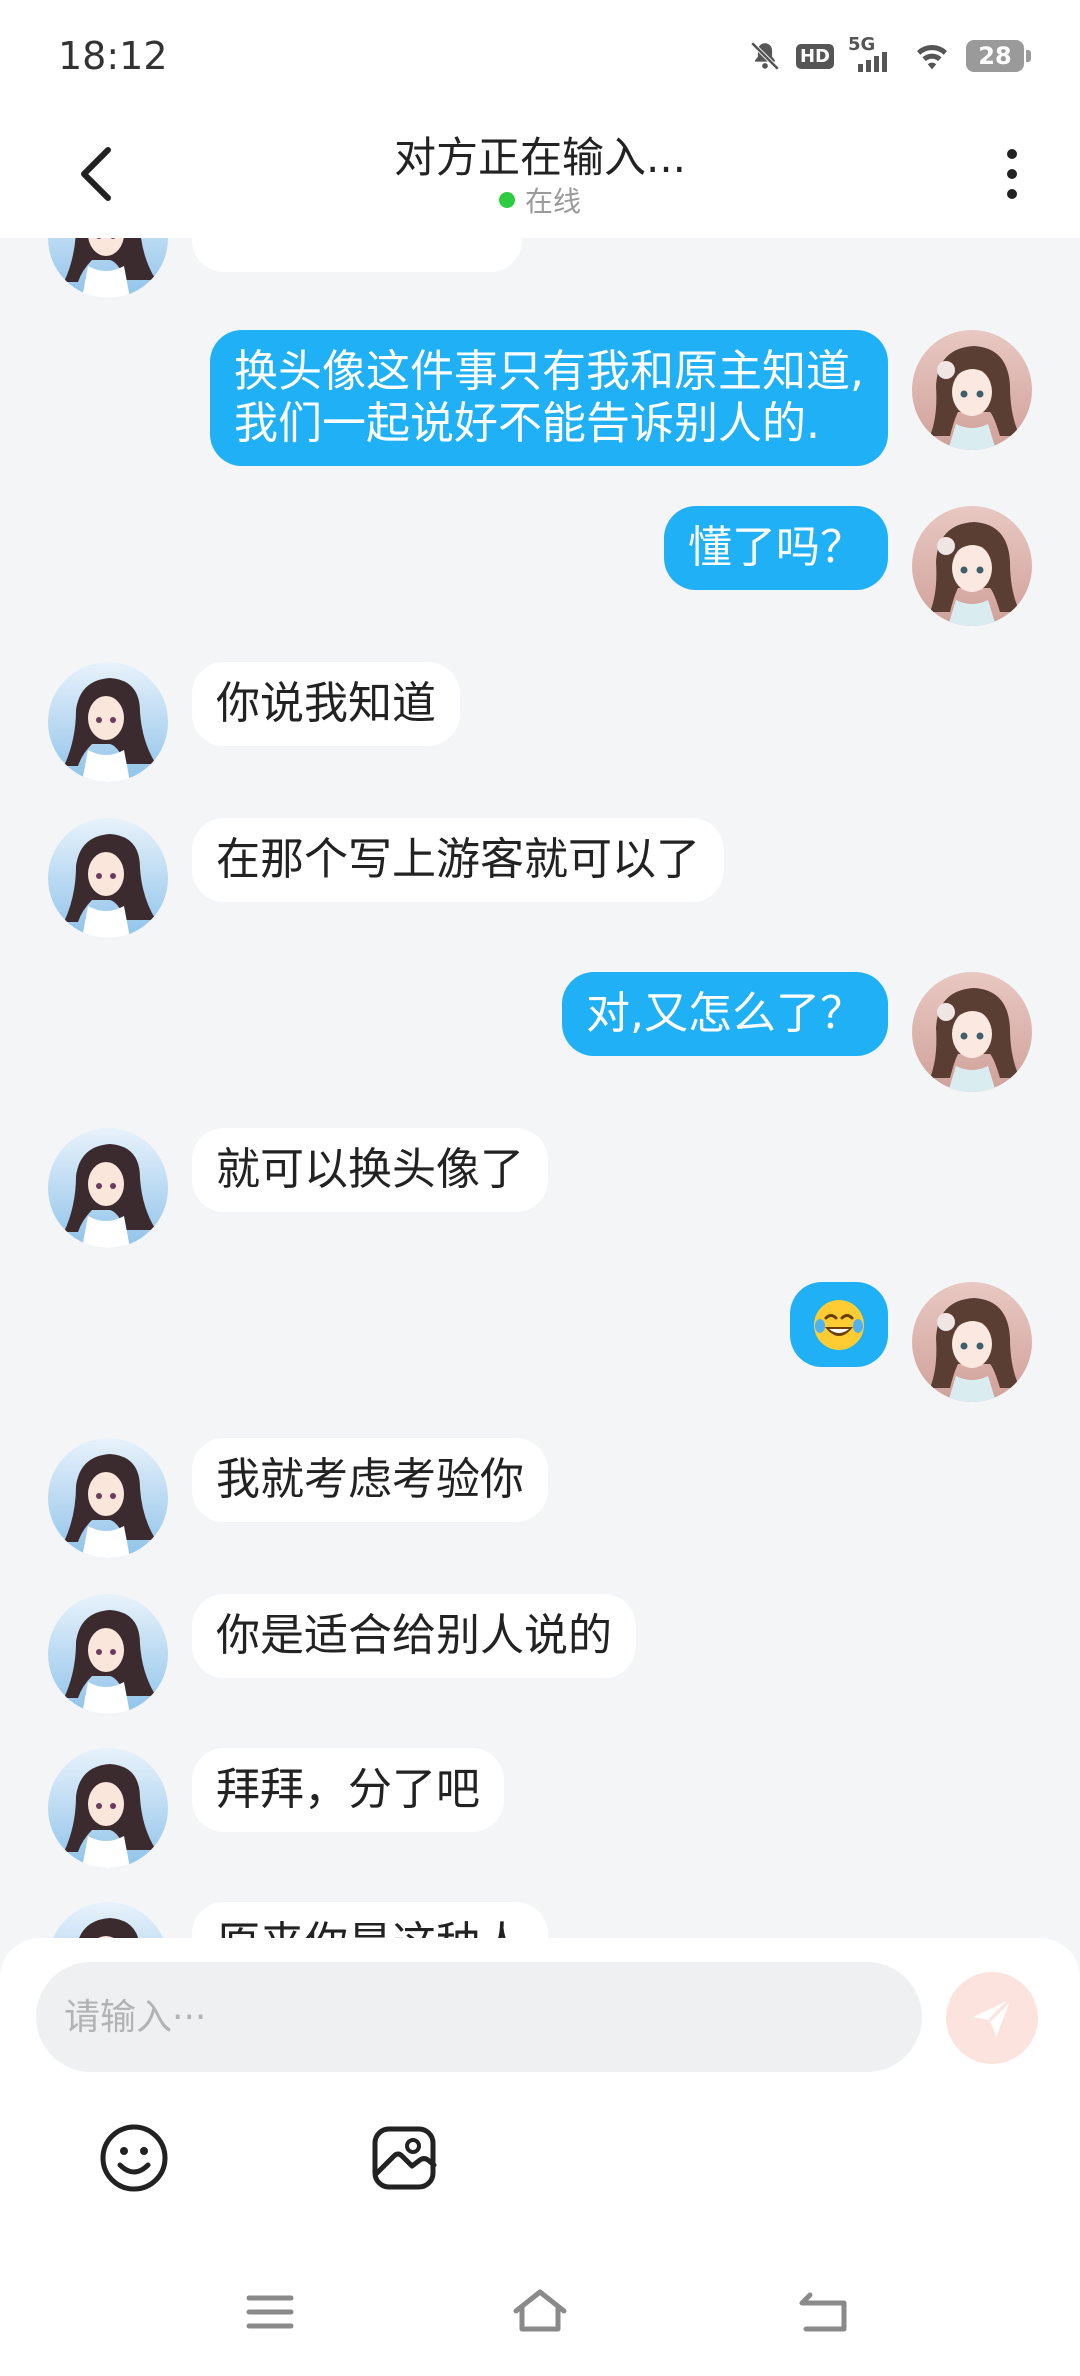  What do you see at coordinates (776, 548) in the screenshot?
I see `message-bubble: 懂了吗？` at bounding box center [776, 548].